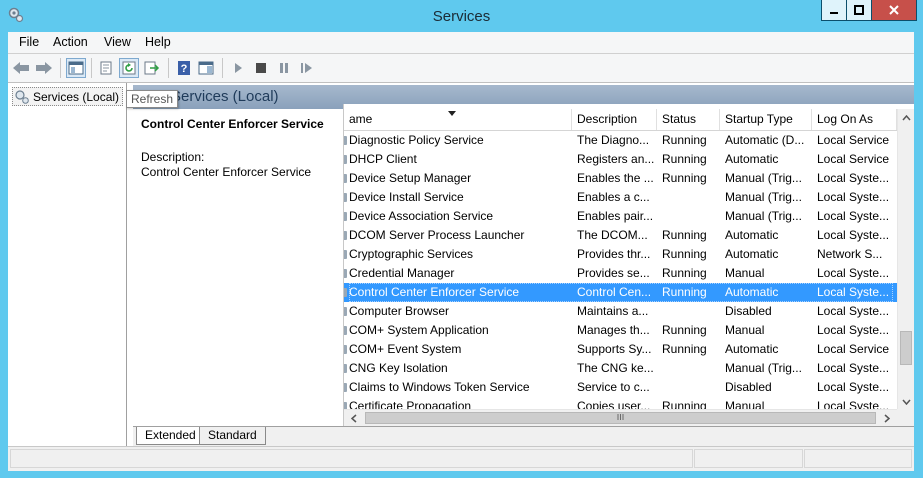 This screenshot has width=923, height=478. I want to click on close-button, so click(894, 10).